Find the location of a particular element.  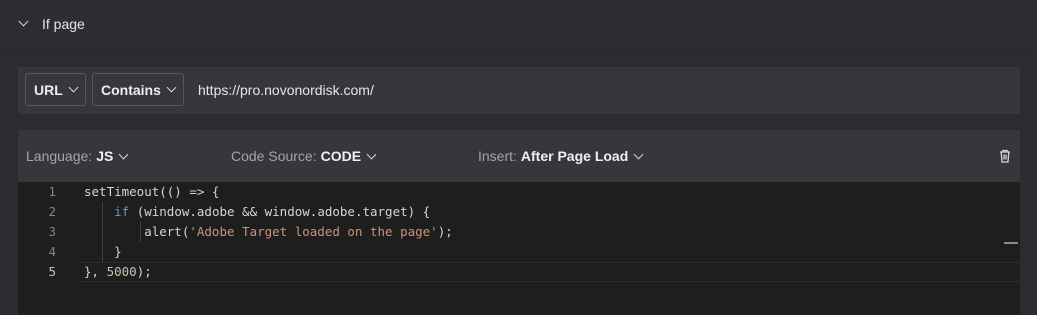

code-text: } is located at coordinates (103, 252).